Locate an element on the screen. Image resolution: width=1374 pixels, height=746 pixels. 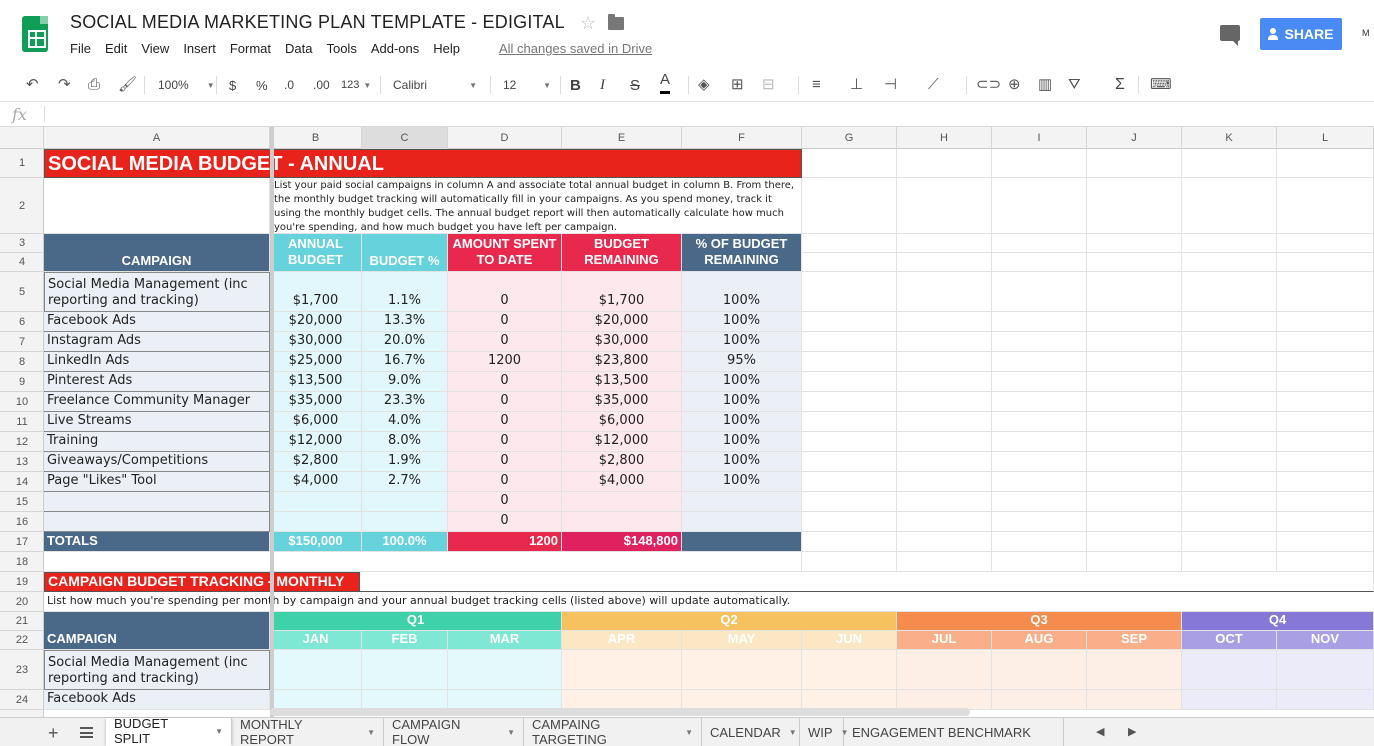
row-header: 24 is located at coordinates (22, 700).